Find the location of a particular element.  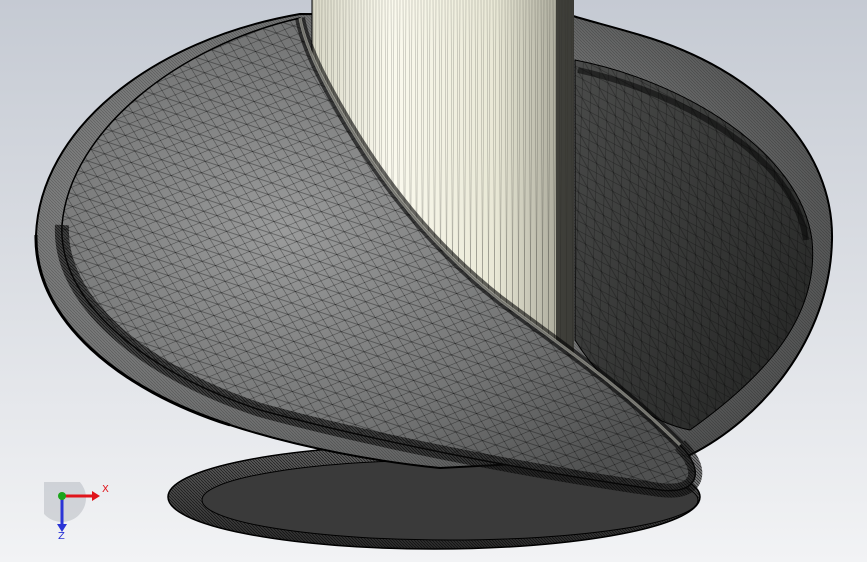

orientation-triad: X Z is located at coordinates (76, 511).